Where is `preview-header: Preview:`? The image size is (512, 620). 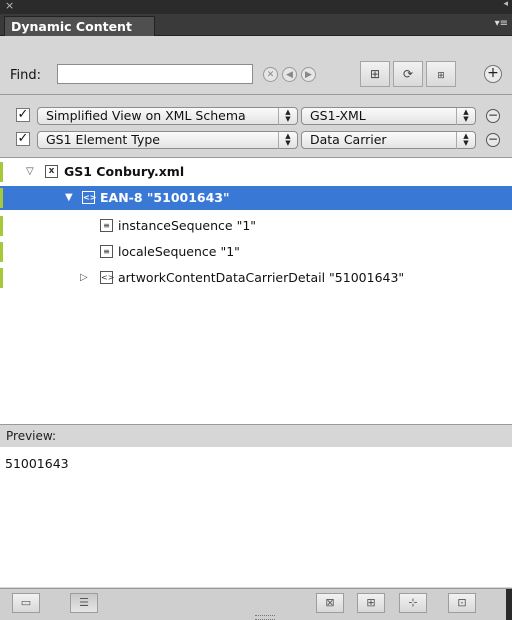 preview-header: Preview: is located at coordinates (256, 436).